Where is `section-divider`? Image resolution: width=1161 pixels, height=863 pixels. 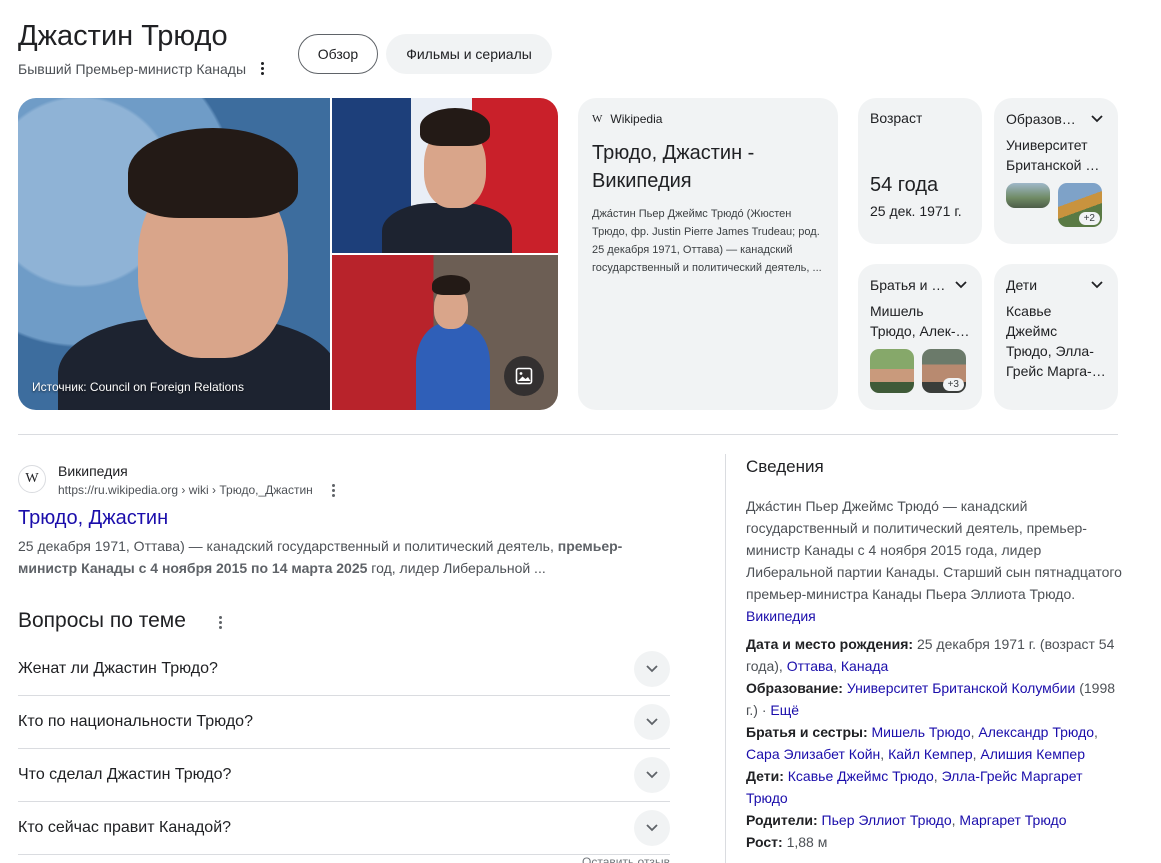
section-divider is located at coordinates (568, 434).